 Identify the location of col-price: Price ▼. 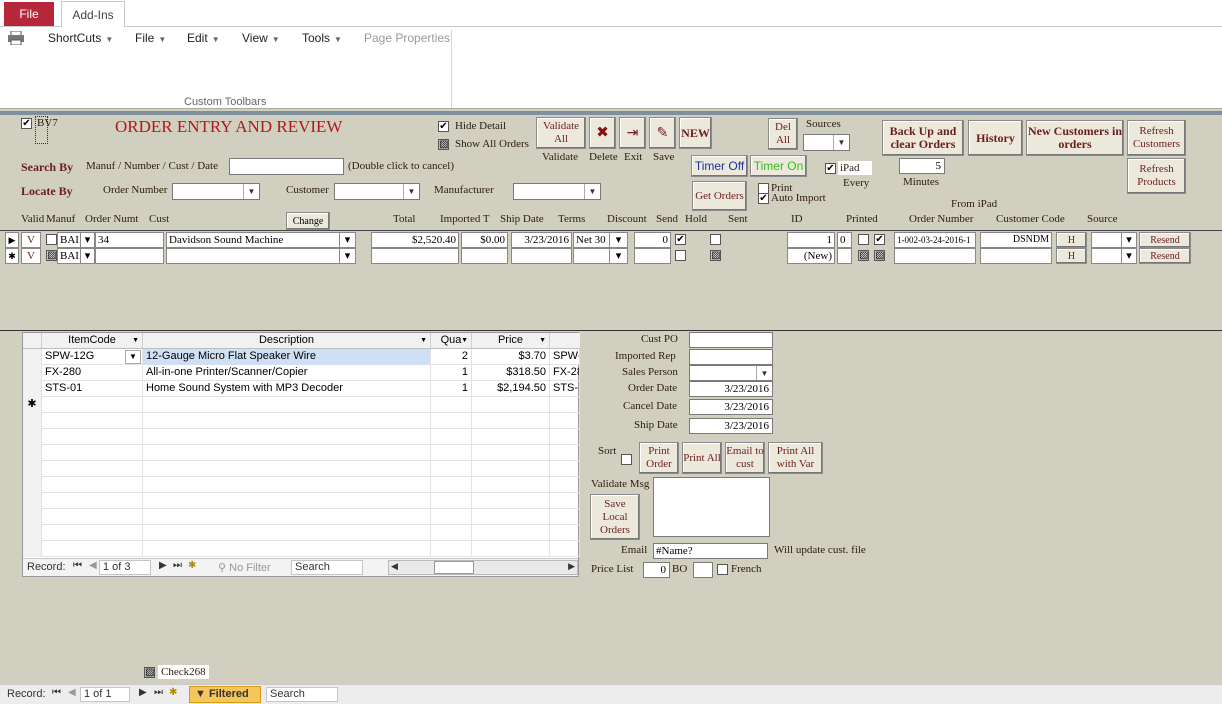
(511, 341).